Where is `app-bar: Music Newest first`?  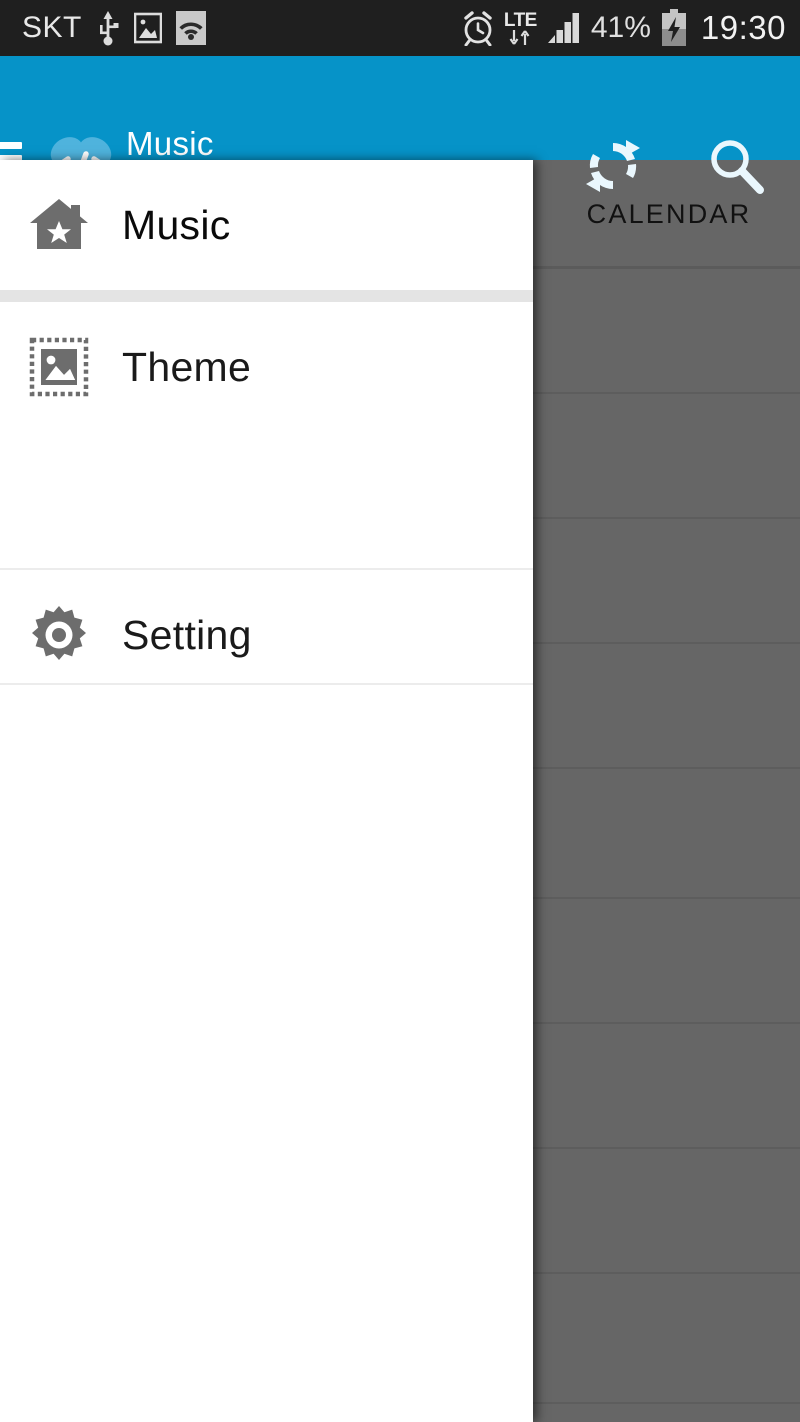
app-bar: Music Newest first is located at coordinates (400, 132).